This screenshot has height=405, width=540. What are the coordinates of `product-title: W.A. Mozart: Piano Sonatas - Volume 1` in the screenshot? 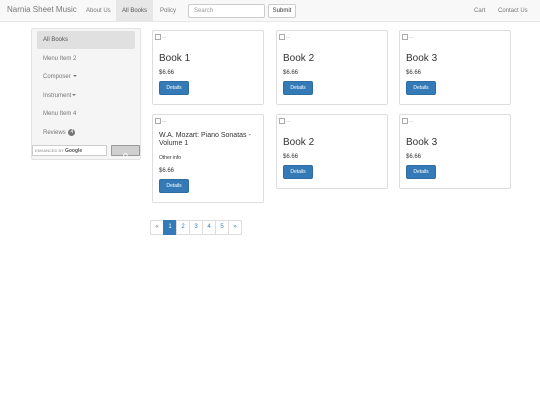 It's located at (209, 140).